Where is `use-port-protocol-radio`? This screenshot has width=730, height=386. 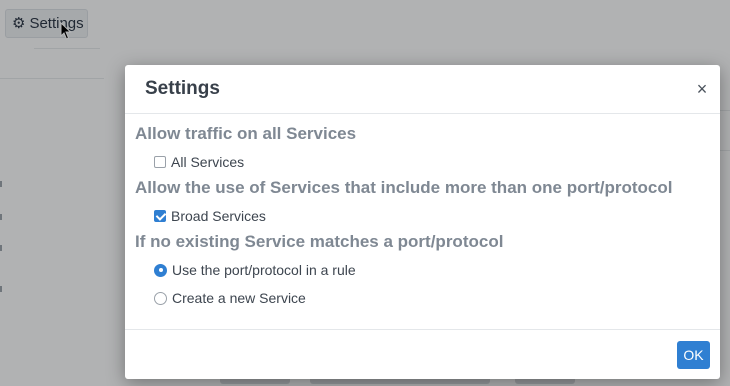 use-port-protocol-radio is located at coordinates (160, 270).